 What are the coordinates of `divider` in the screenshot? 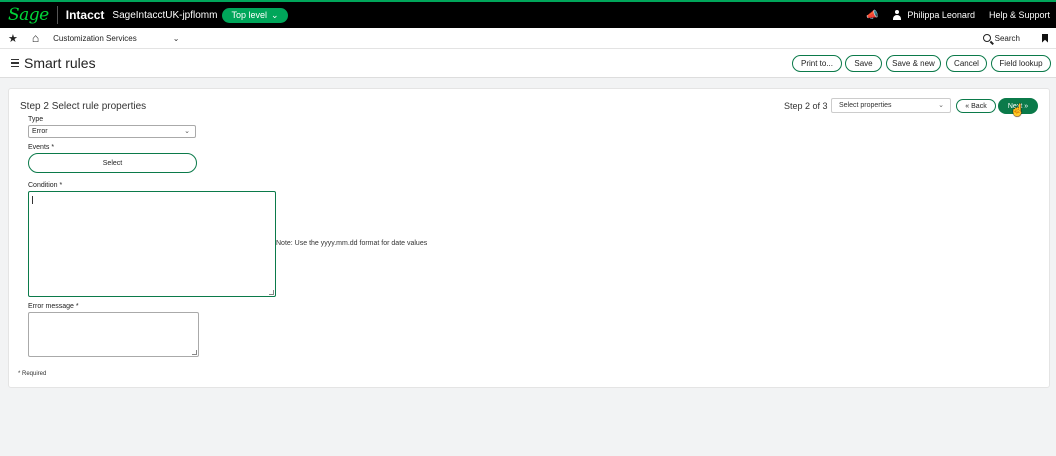 It's located at (57, 15).